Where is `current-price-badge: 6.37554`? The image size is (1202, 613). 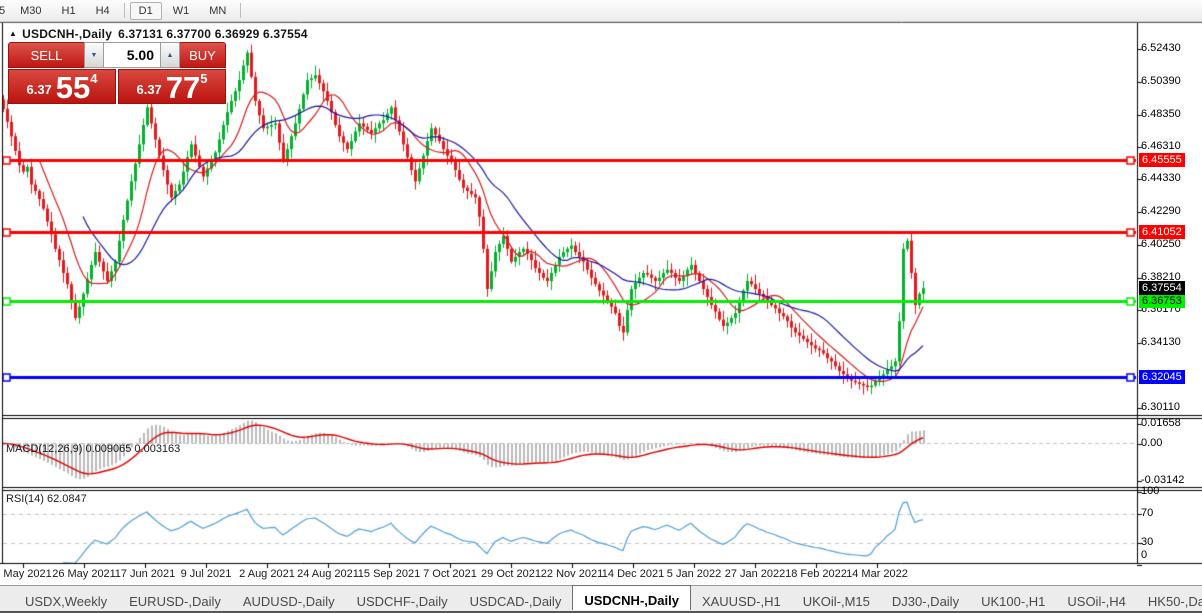 current-price-badge: 6.37554 is located at coordinates (1162, 288).